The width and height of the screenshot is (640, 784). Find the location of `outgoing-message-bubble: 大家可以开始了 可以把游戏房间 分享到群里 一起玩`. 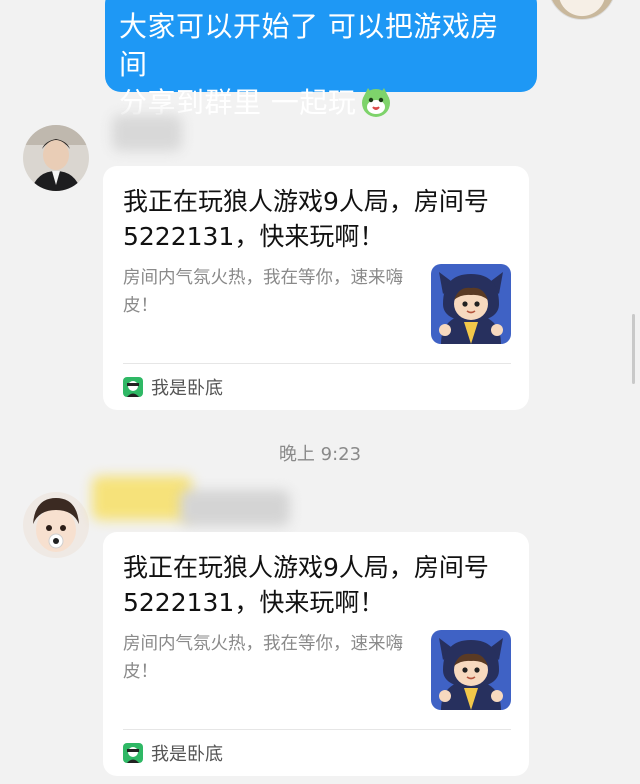

outgoing-message-bubble: 大家可以开始了 可以把游戏房间 分享到群里 一起玩 is located at coordinates (321, 59).